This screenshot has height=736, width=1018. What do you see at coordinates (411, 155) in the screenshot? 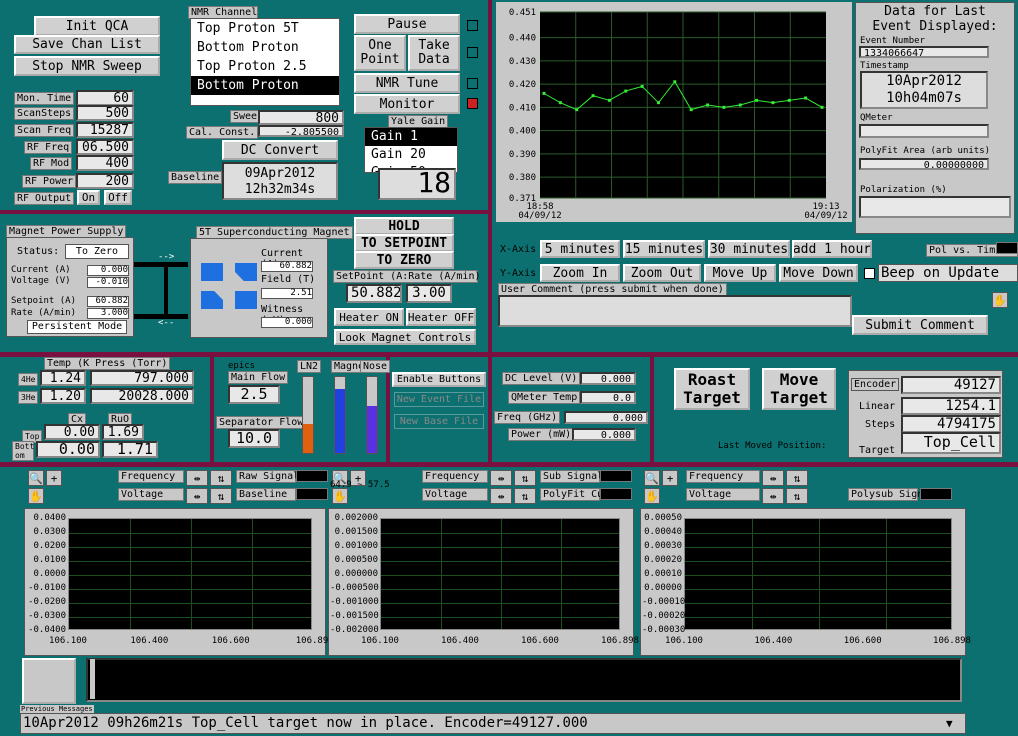
I see `gain-item: Gain 20` at bounding box center [411, 155].